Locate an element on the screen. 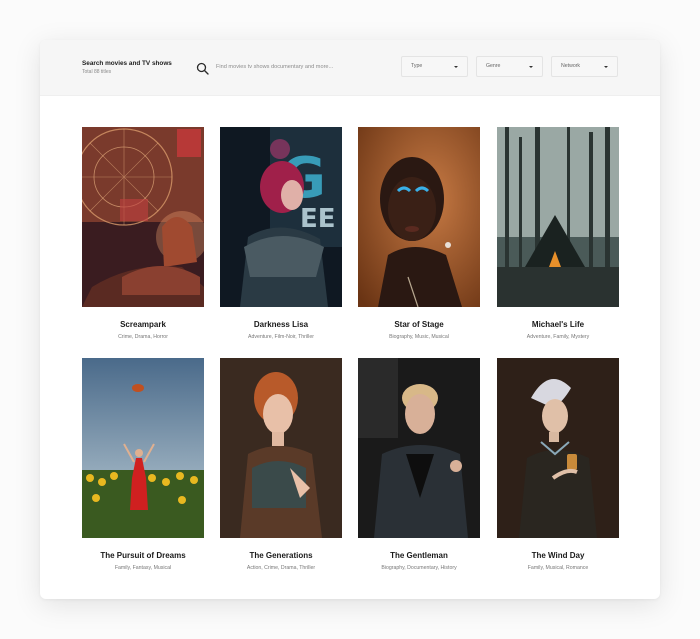 This screenshot has width=700, height=639. movie-title: Darkness Lisa is located at coordinates (281, 324).